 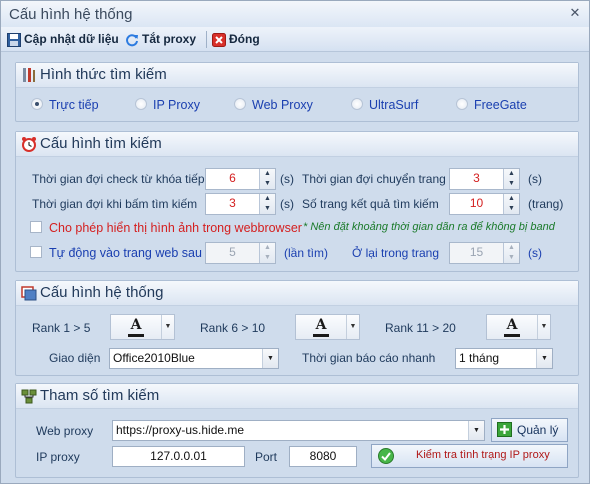 I want to click on radio-web-proxy: Web Proxy, so click(x=273, y=105).